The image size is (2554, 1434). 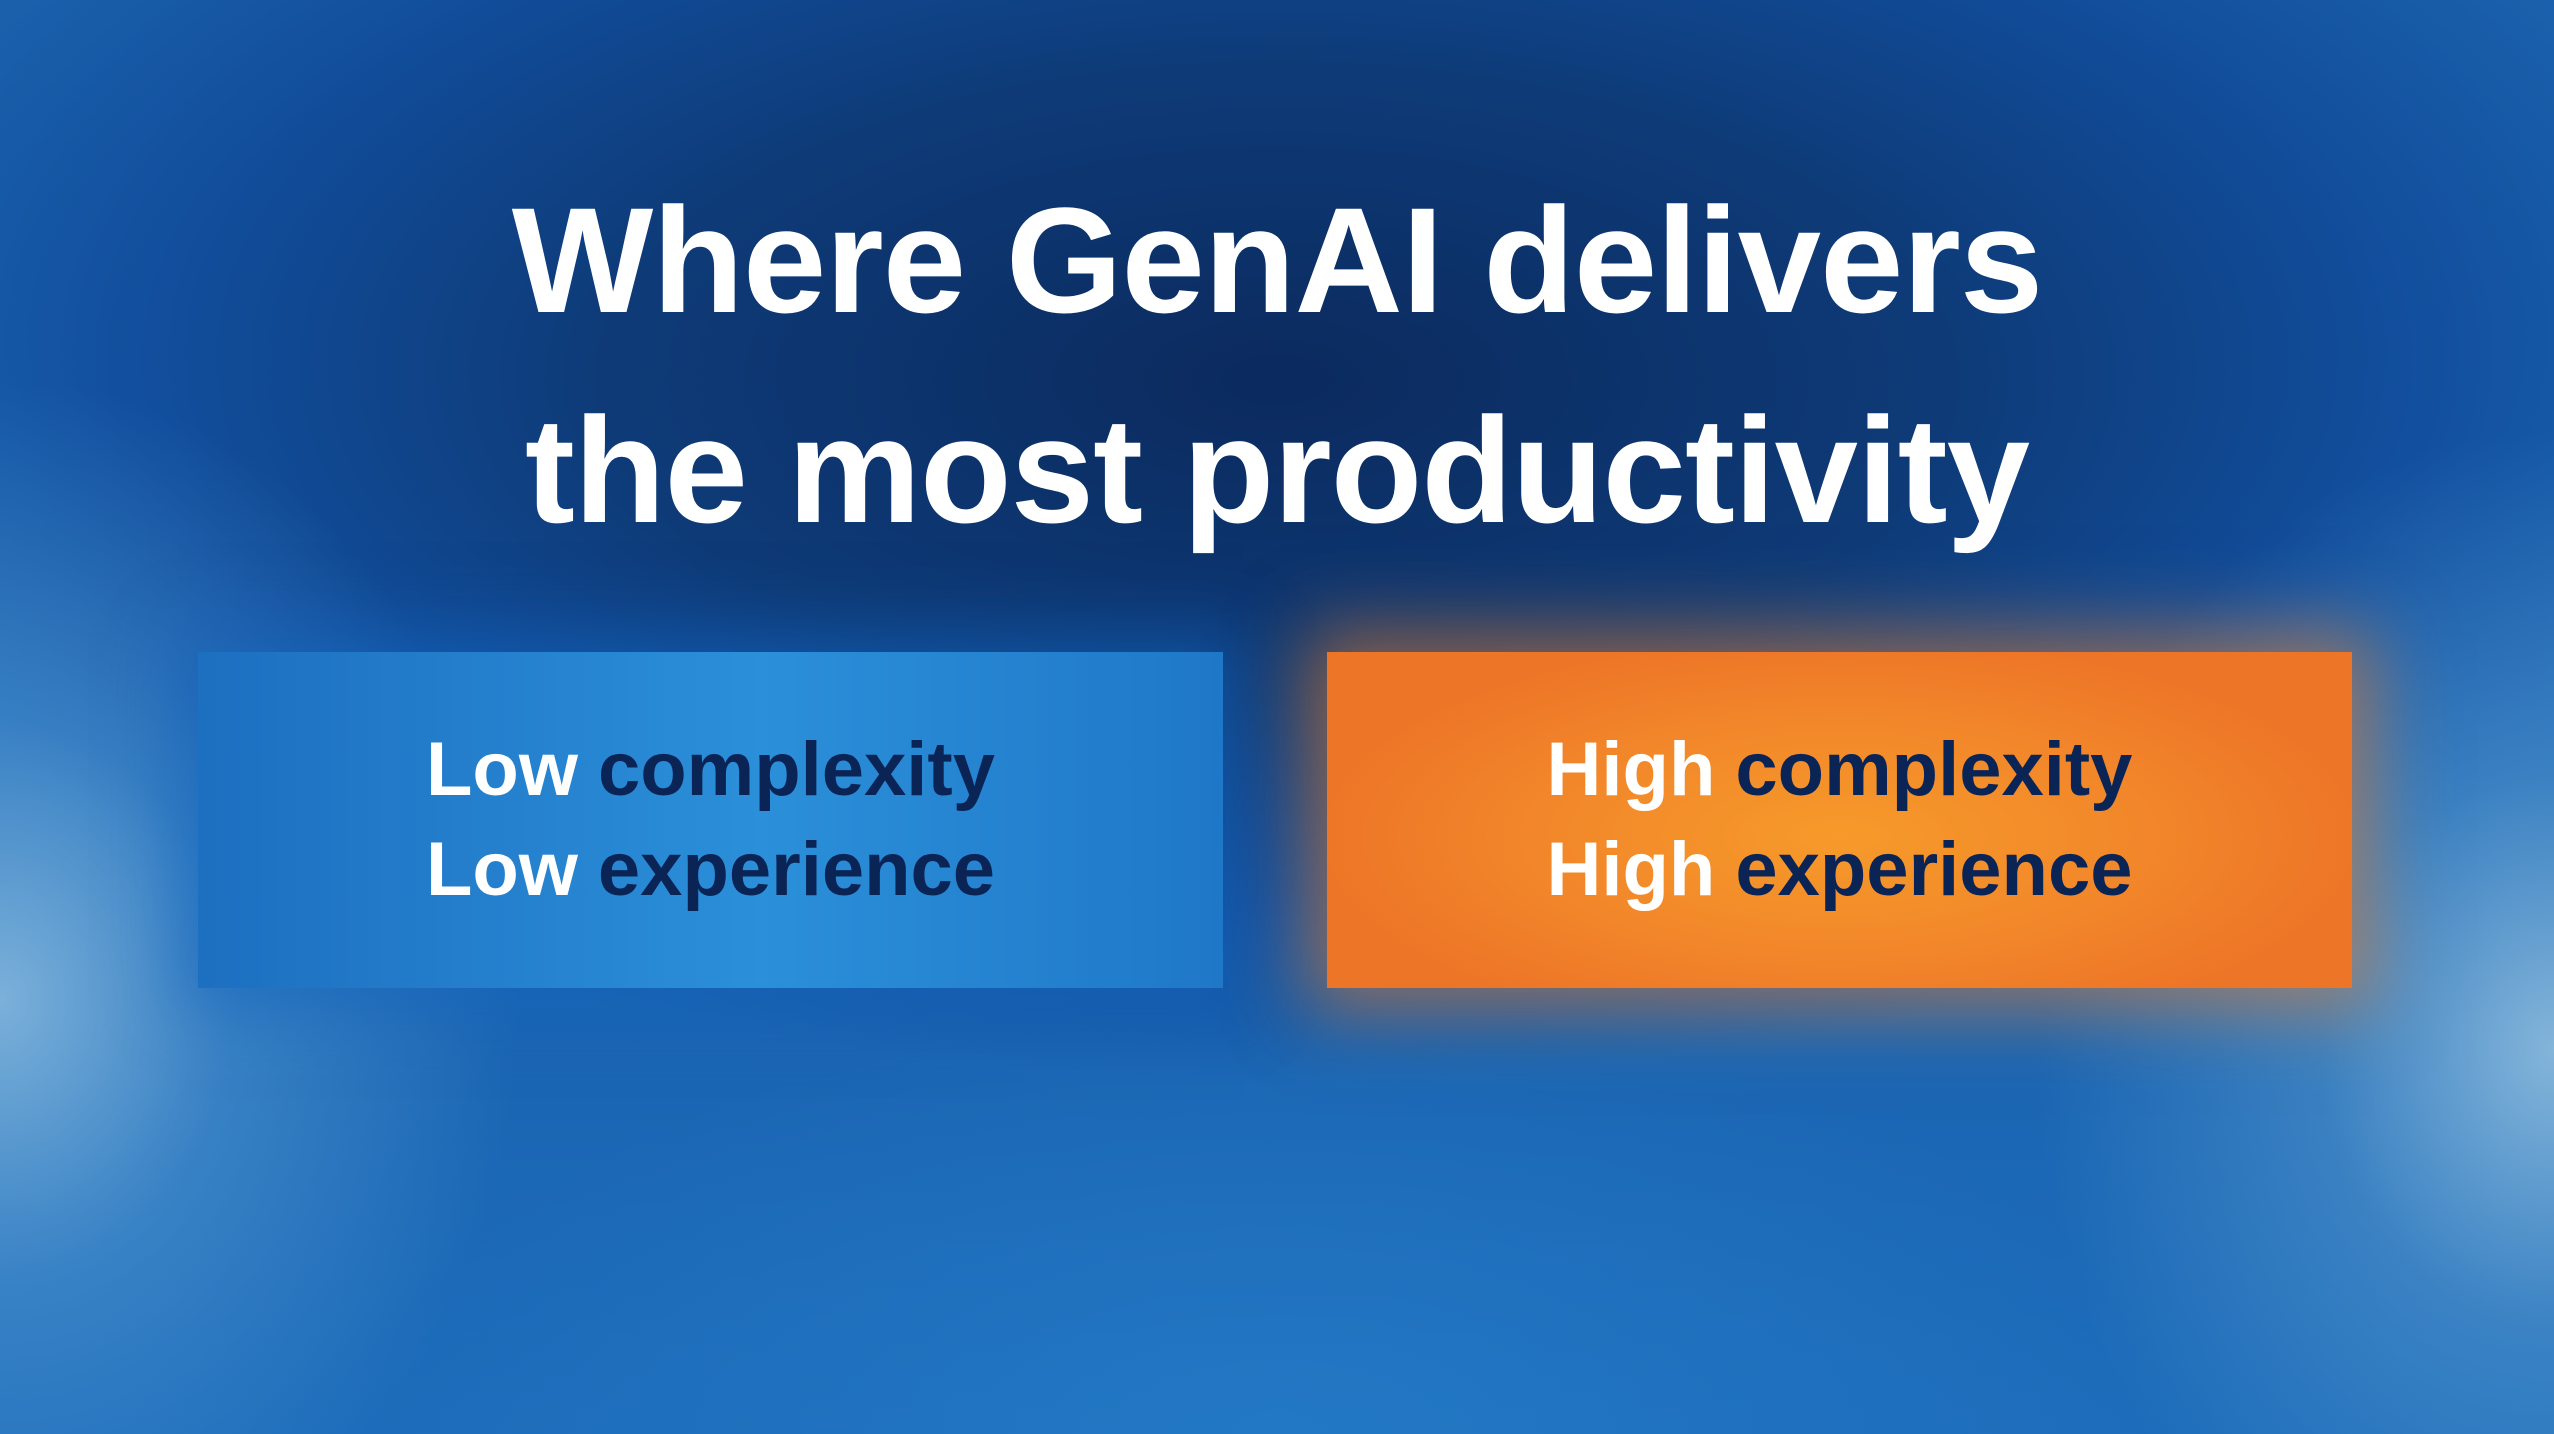 I want to click on title-line-1: Where GenAI delivers, so click(x=1277, y=260).